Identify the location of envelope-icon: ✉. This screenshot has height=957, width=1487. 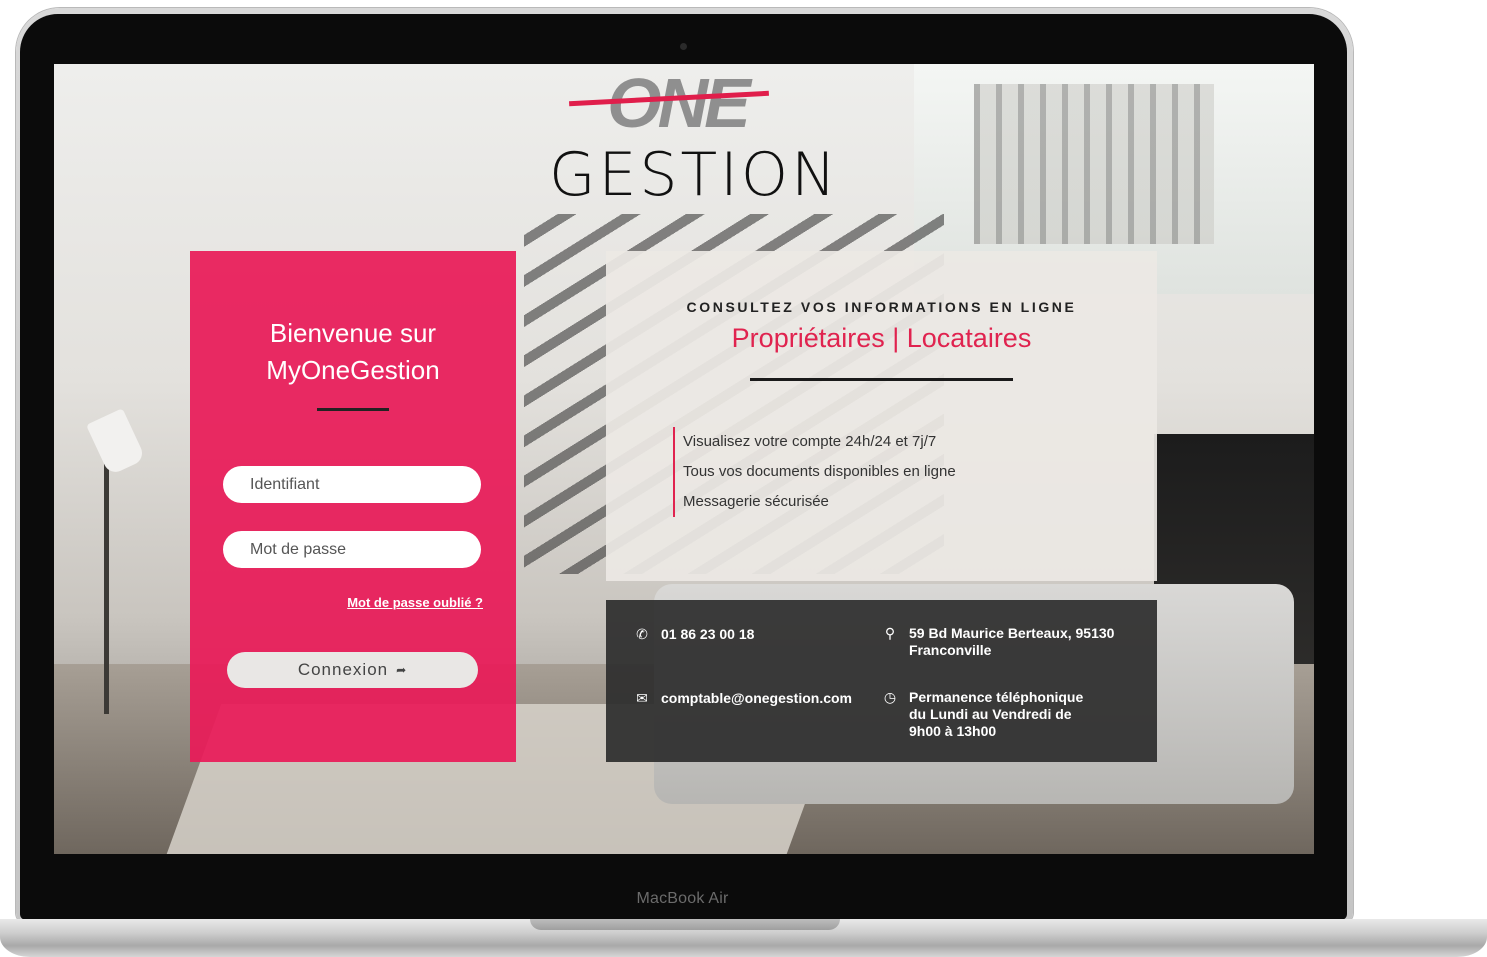
(642, 698).